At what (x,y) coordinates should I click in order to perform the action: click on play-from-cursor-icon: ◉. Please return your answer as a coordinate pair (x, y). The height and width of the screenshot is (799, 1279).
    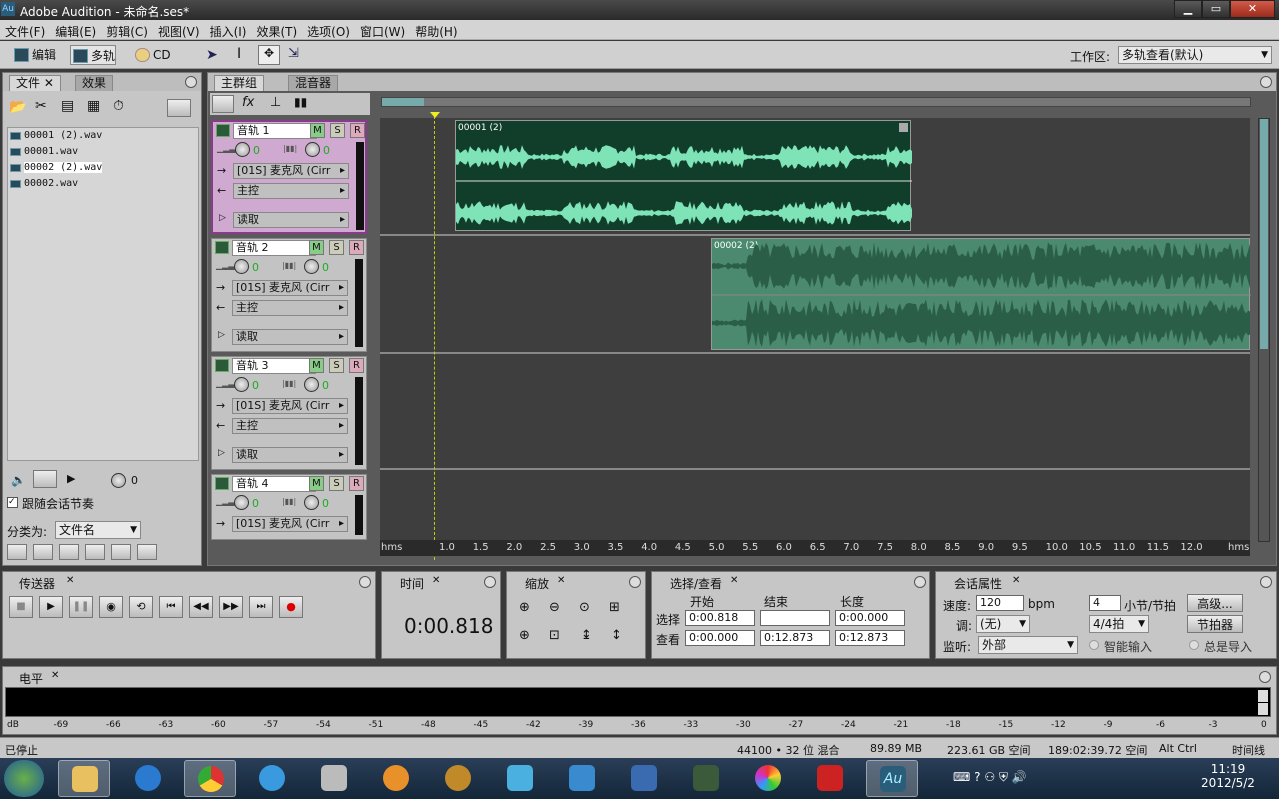
    Looking at the image, I should click on (111, 607).